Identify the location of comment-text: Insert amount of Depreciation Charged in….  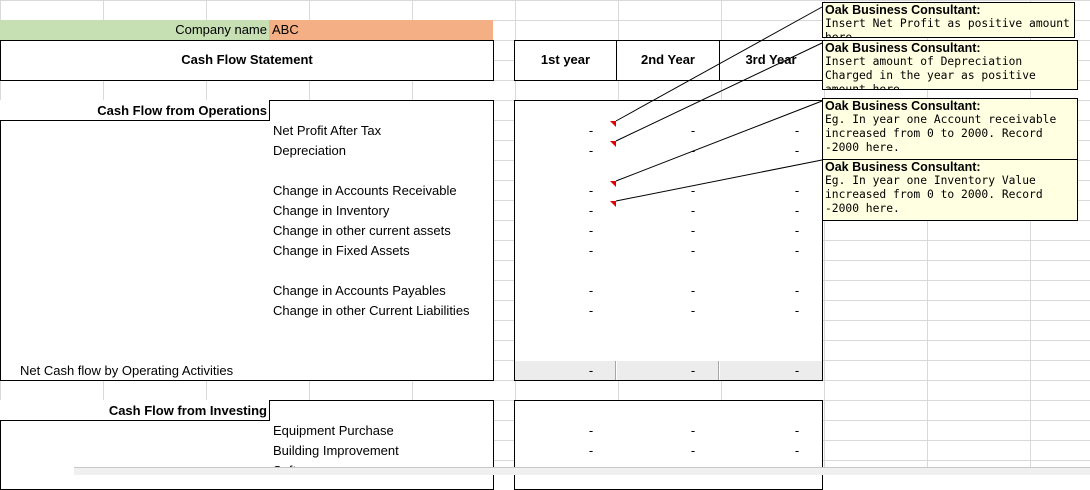
(930, 72).